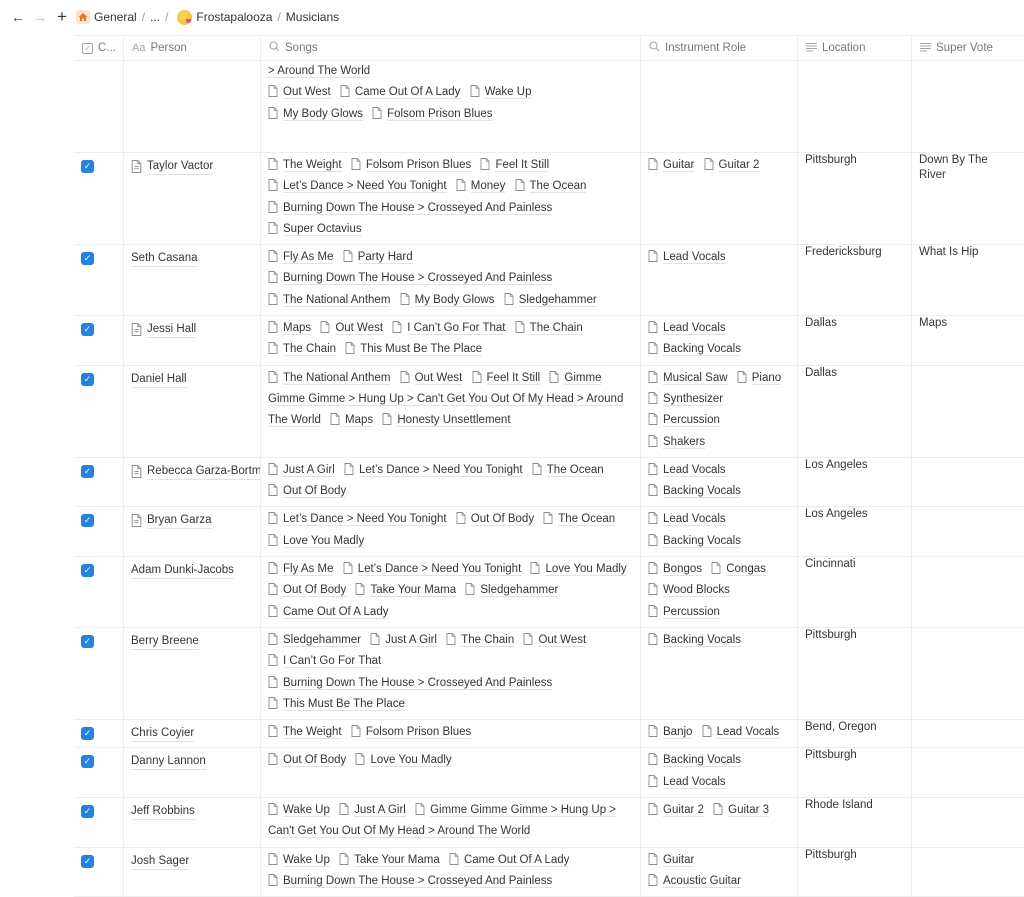 The image size is (1024, 897). What do you see at coordinates (694, 639) in the screenshot?
I see `role-tag: Backing Vocals` at bounding box center [694, 639].